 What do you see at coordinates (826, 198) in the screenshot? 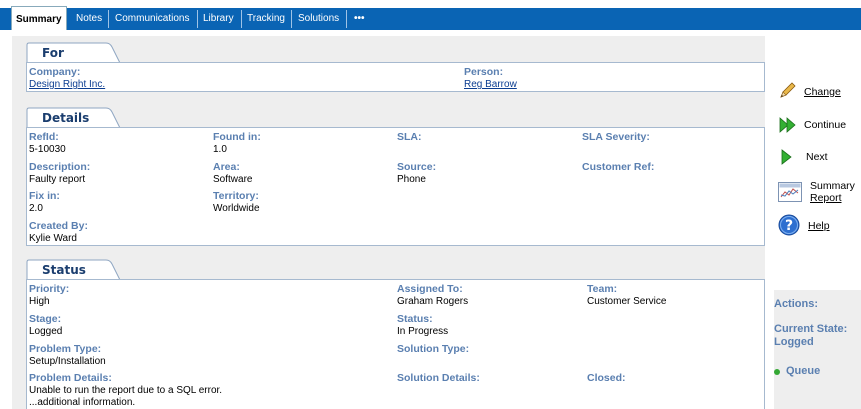
I see `summary-report-label-2: Report` at bounding box center [826, 198].